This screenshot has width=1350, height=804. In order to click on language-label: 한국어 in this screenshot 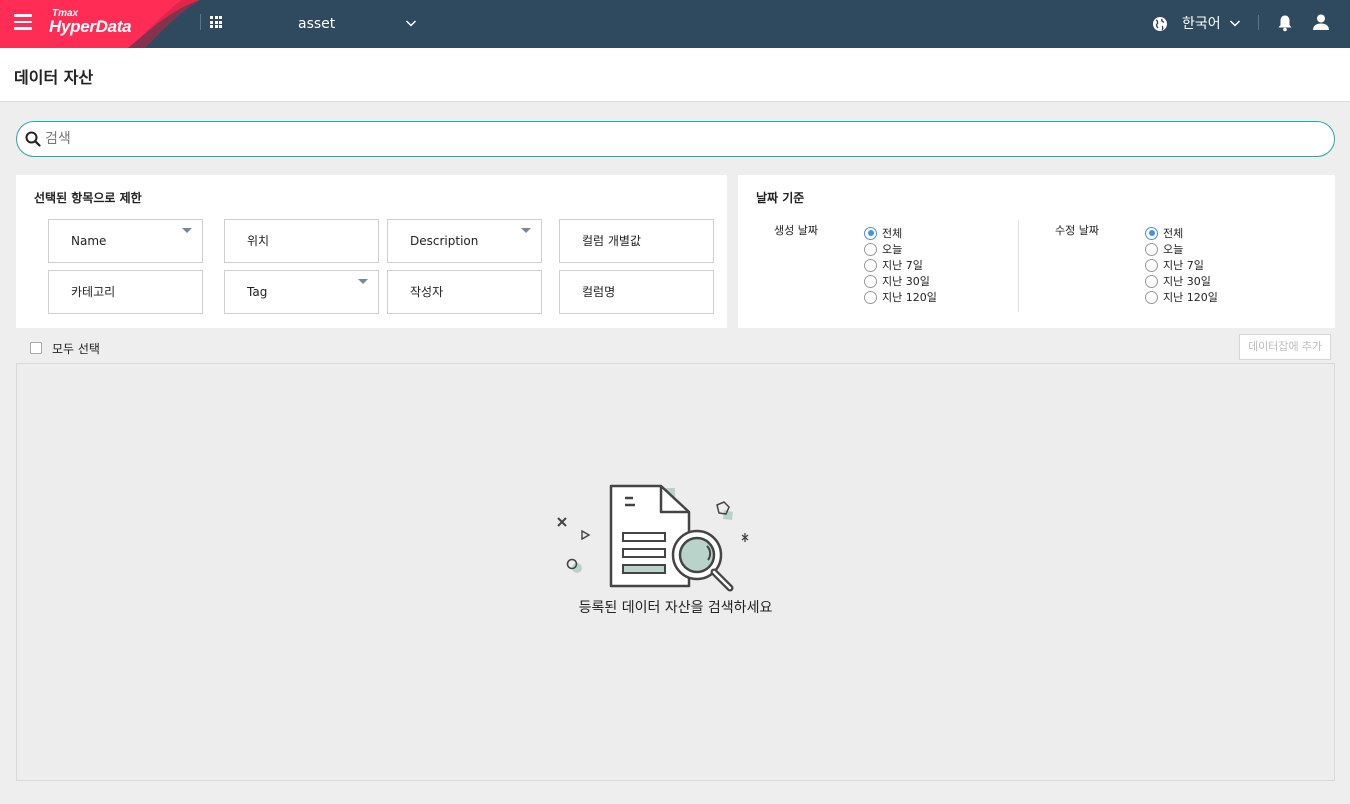, I will do `click(1201, 24)`.